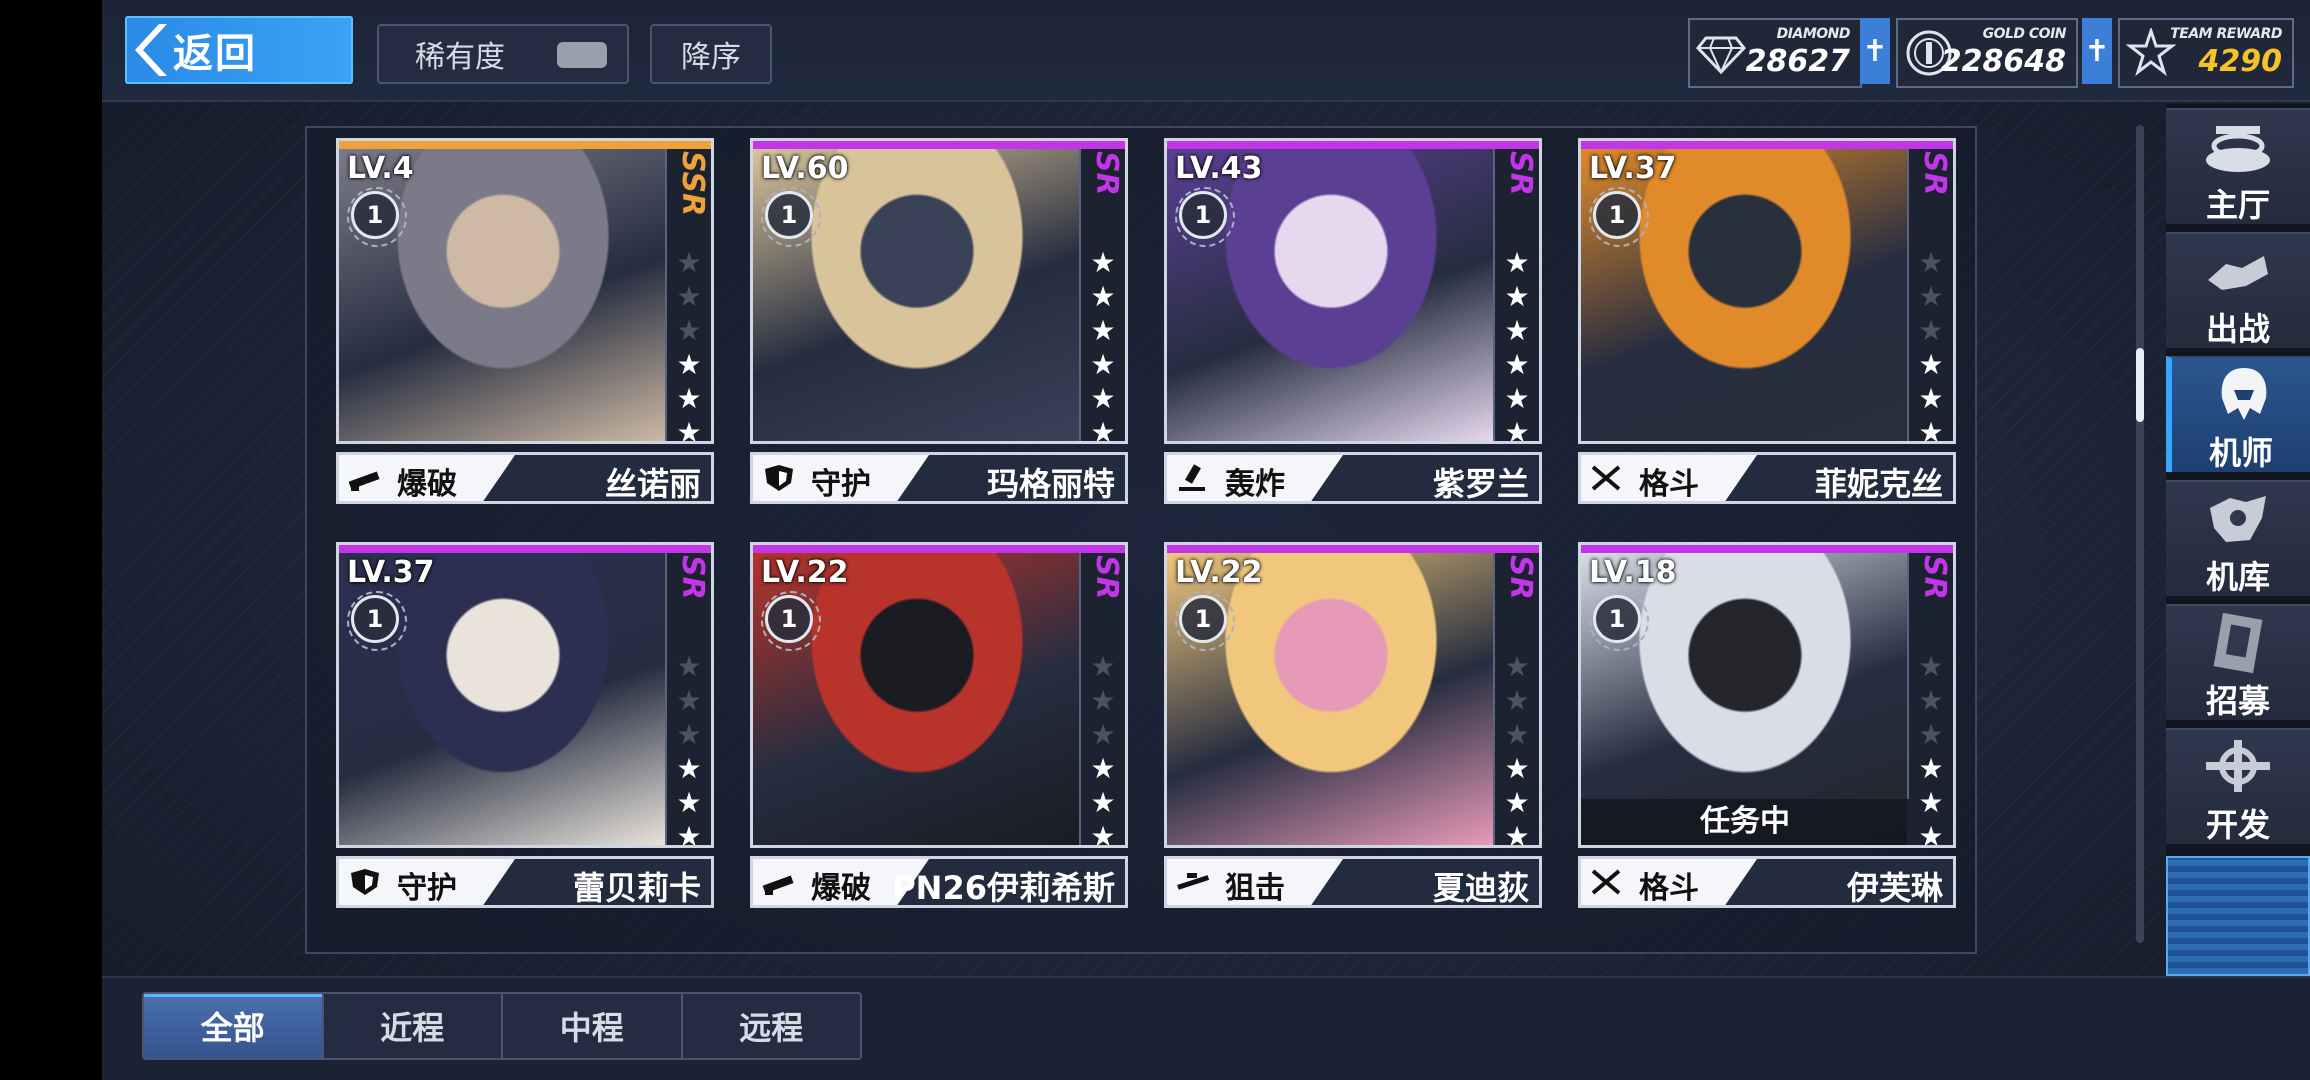 This screenshot has height=1080, width=2310. What do you see at coordinates (1480, 484) in the screenshot?
I see `pilot-name: 紫罗兰` at bounding box center [1480, 484].